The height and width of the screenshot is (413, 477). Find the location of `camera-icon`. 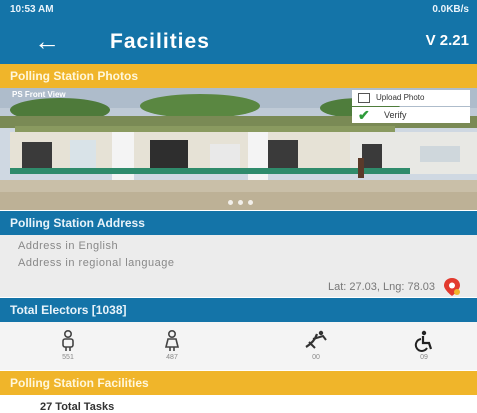

camera-icon is located at coordinates (364, 98).